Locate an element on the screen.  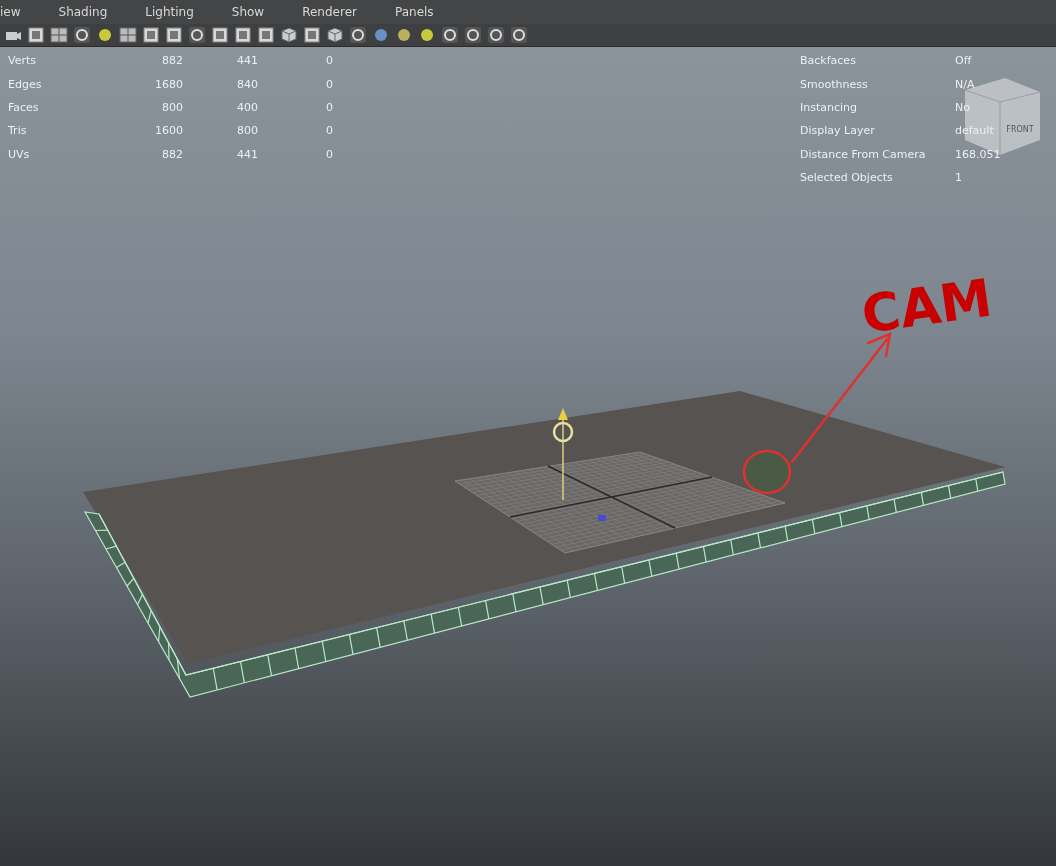
stat-label: Faces is located at coordinates (24, 108).